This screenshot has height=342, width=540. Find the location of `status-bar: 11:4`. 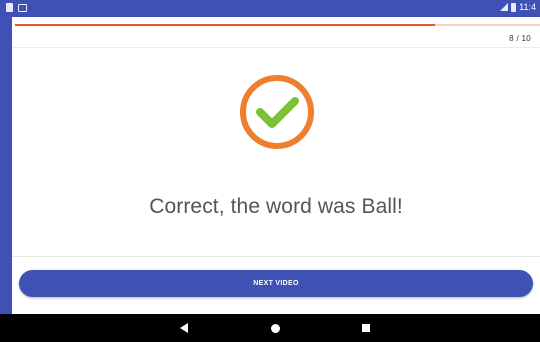

status-bar: 11:4 is located at coordinates (270, 8).